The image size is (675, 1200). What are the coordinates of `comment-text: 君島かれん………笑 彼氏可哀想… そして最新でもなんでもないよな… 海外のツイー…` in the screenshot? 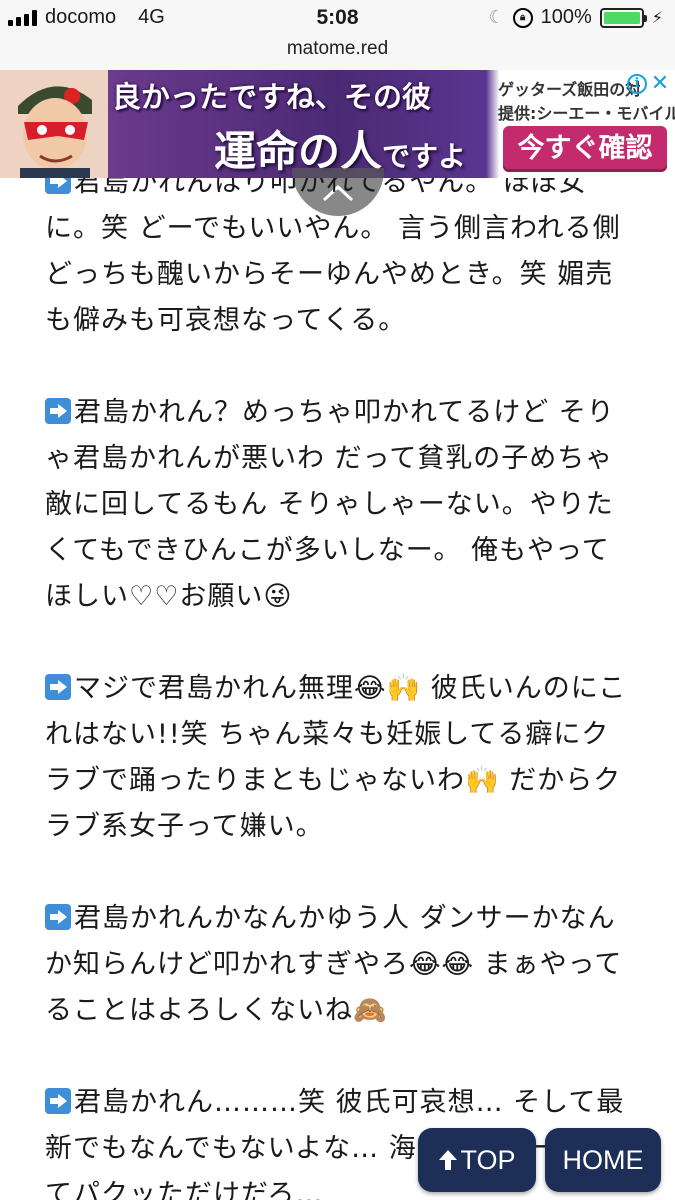 It's located at (335, 1143).